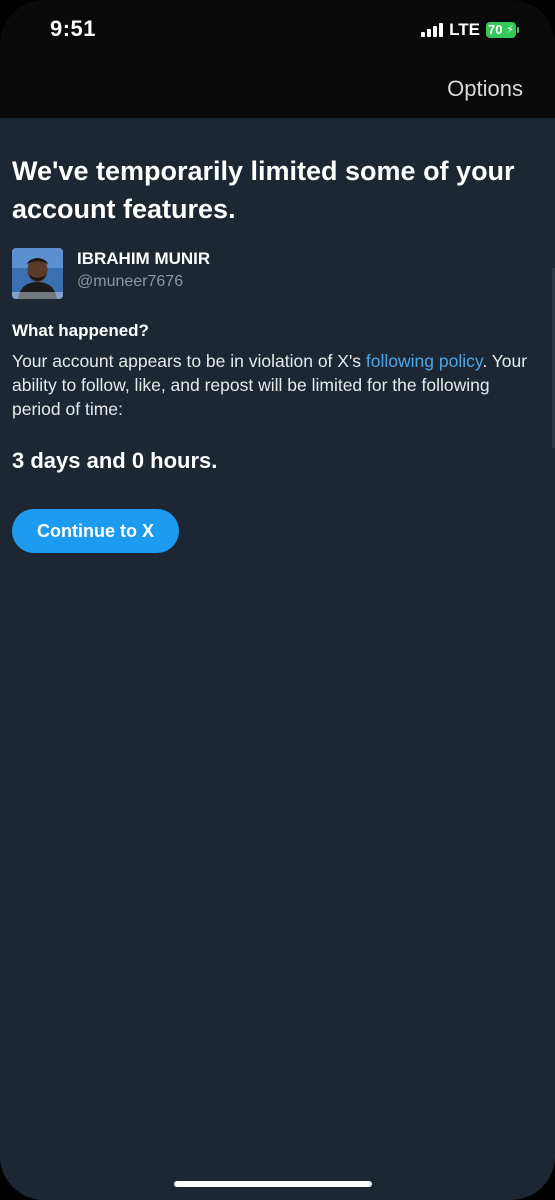  Describe the element at coordinates (73, 28) in the screenshot. I see `status-time: 9:51` at that location.